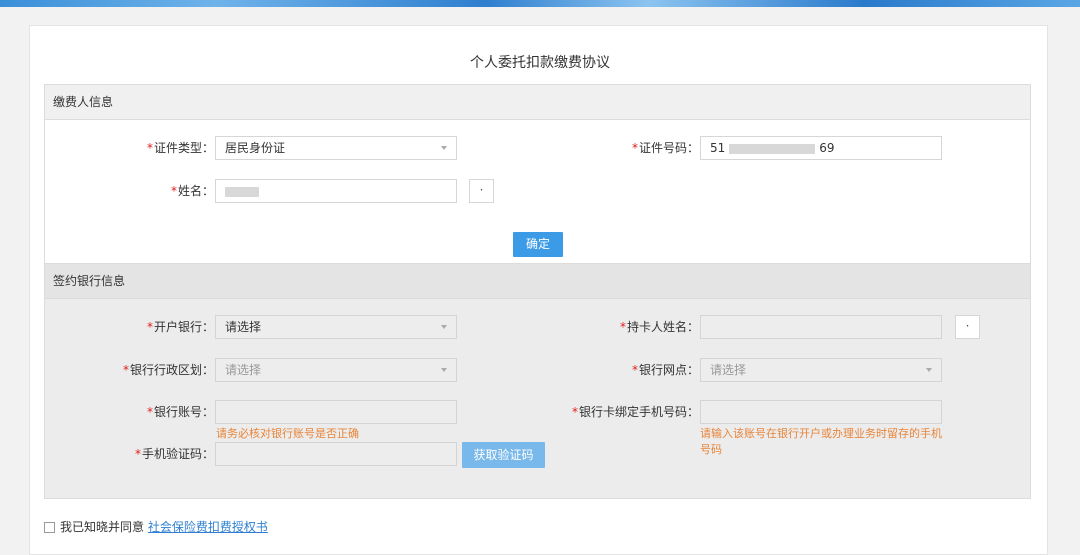 This screenshot has height=555, width=1080. I want to click on agree-checkbox, so click(49, 527).